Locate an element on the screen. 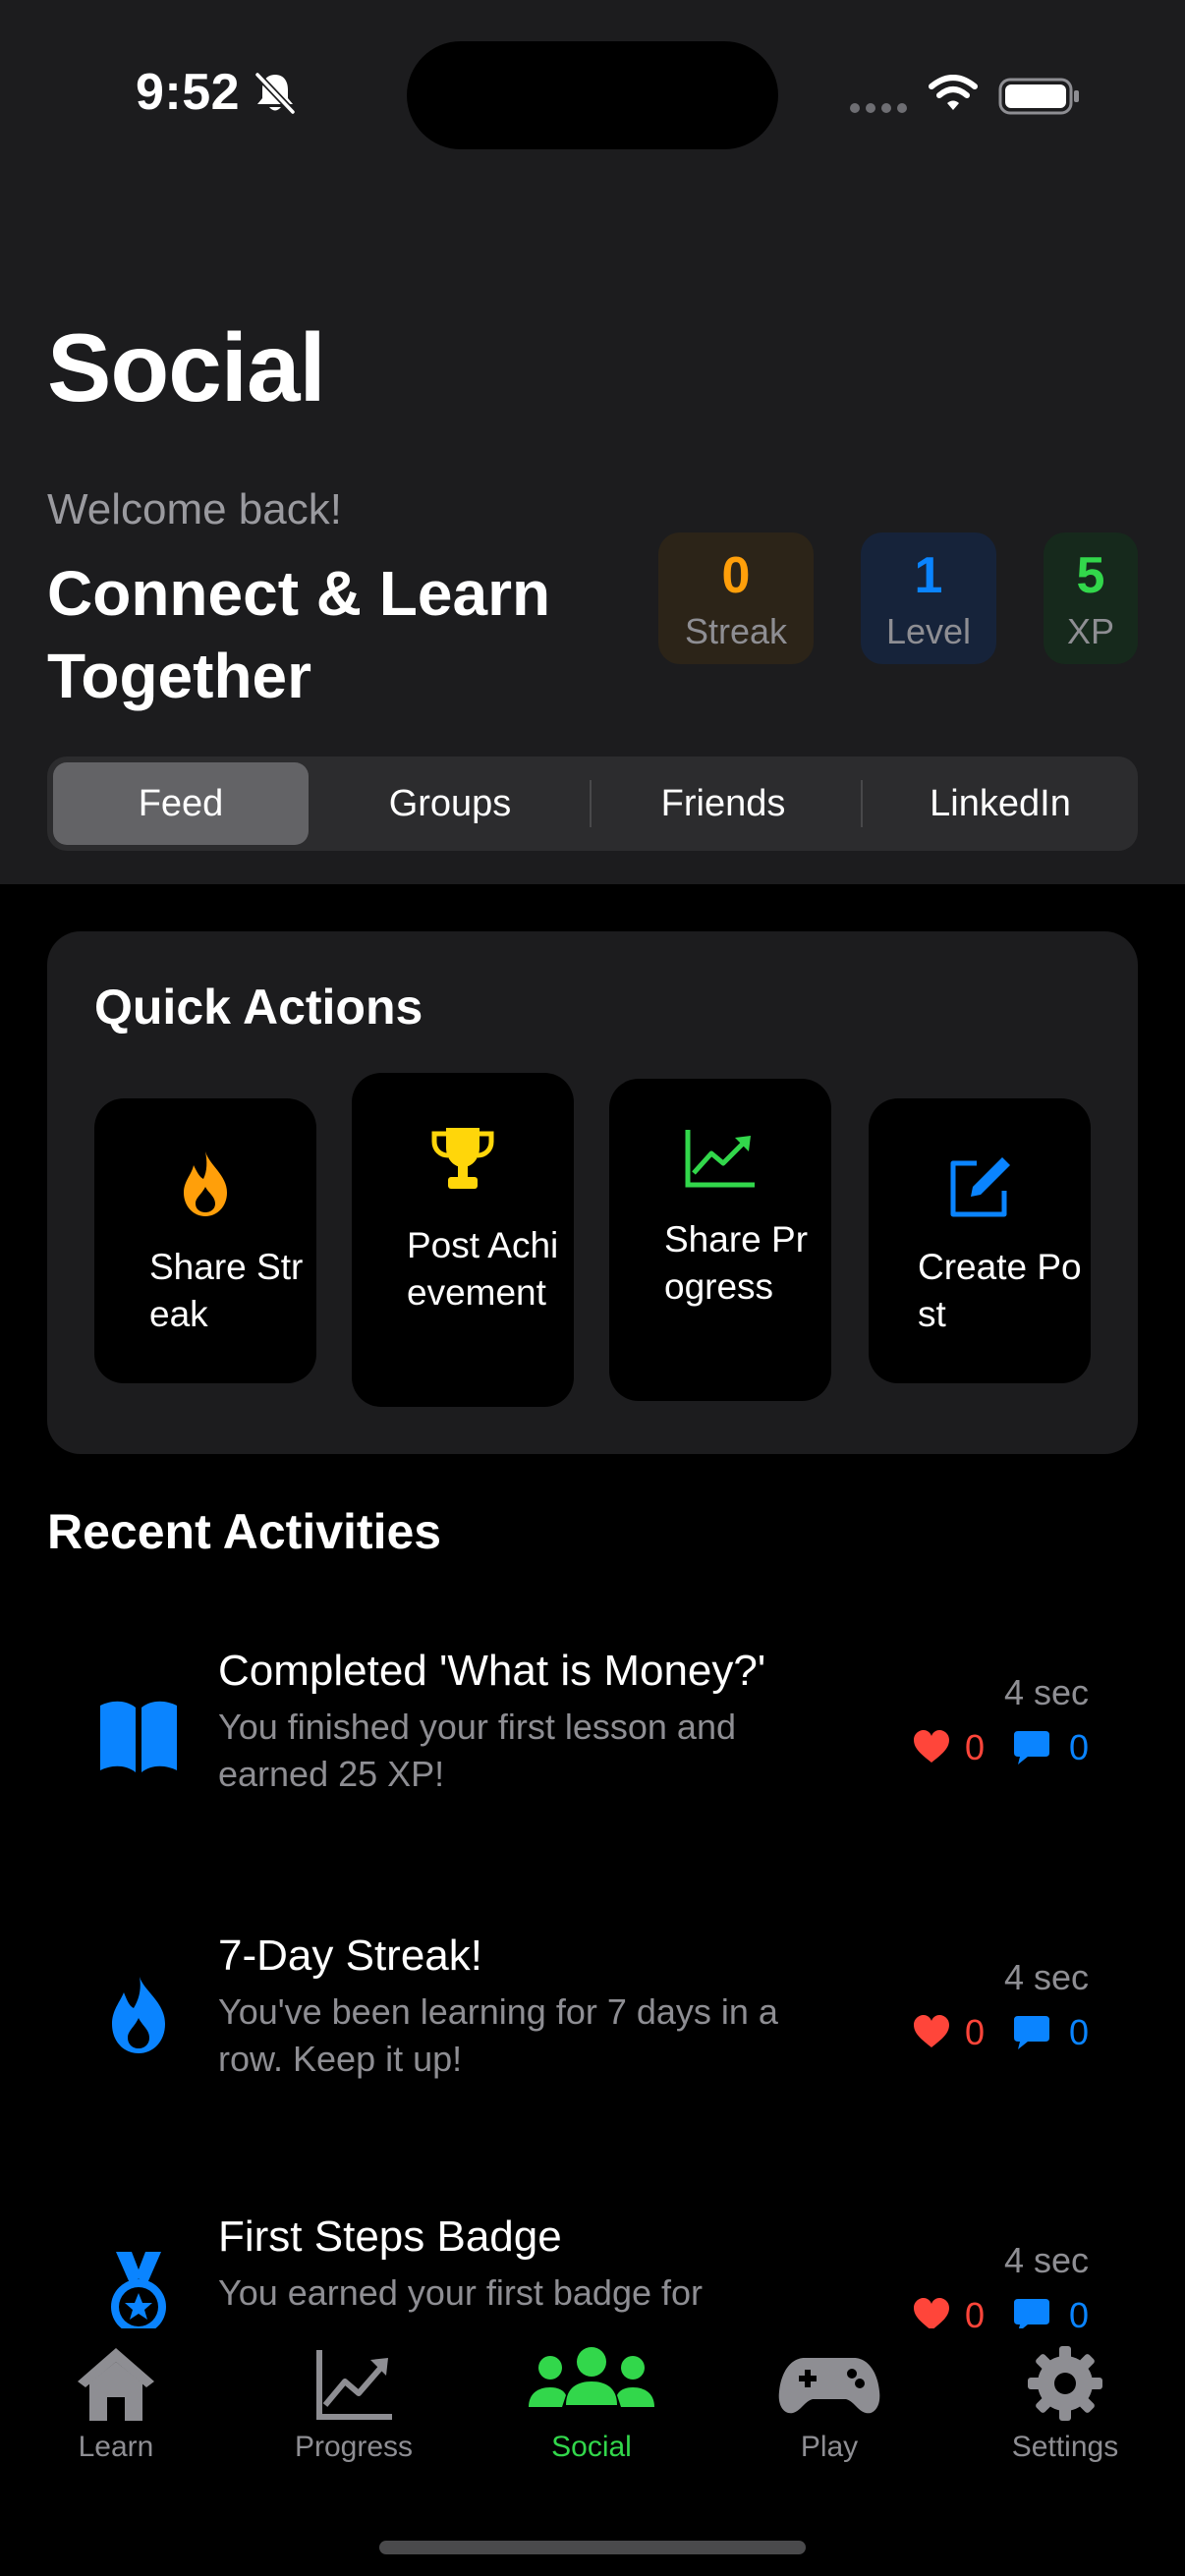 The image size is (1185, 2576). xp-value: 5 is located at coordinates (1091, 575).